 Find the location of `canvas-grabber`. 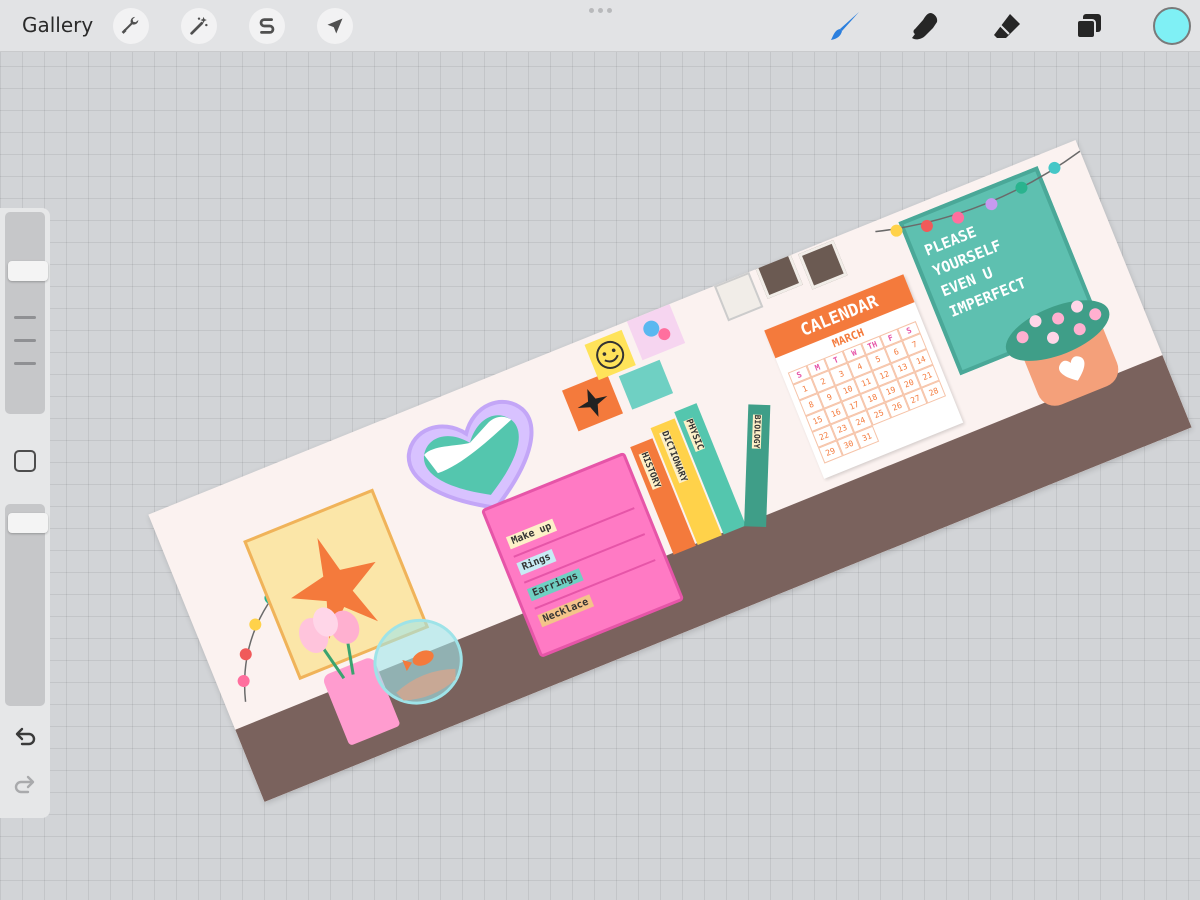

canvas-grabber is located at coordinates (600, 10).